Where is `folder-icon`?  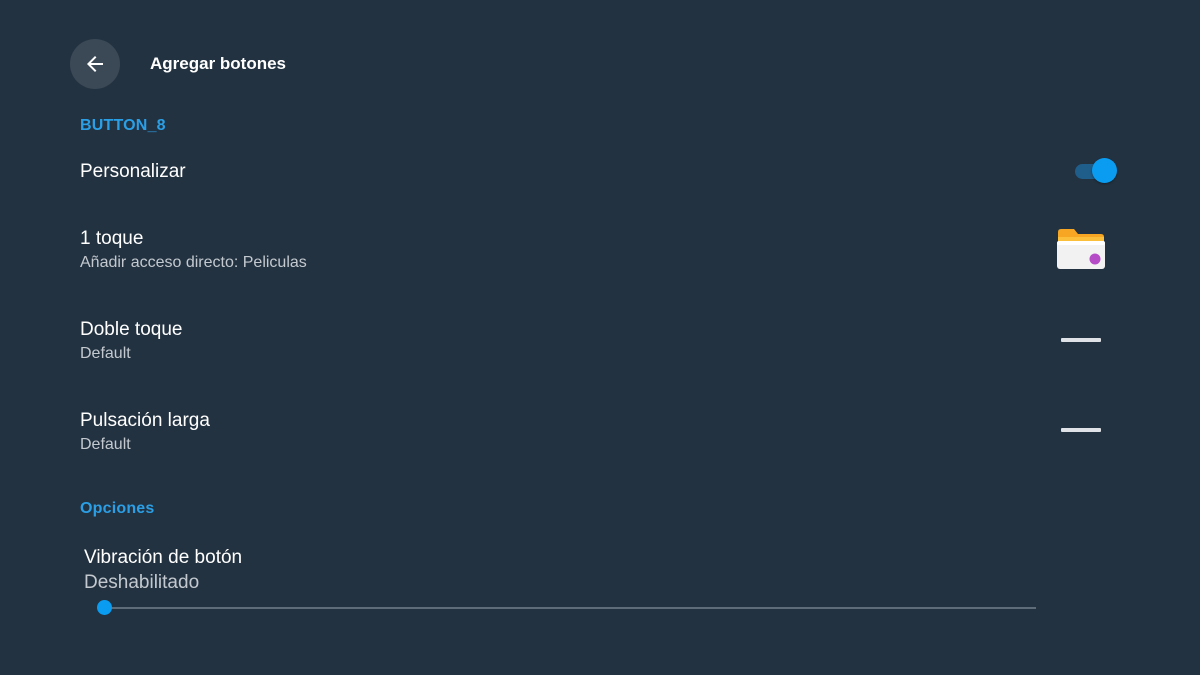 folder-icon is located at coordinates (1081, 249).